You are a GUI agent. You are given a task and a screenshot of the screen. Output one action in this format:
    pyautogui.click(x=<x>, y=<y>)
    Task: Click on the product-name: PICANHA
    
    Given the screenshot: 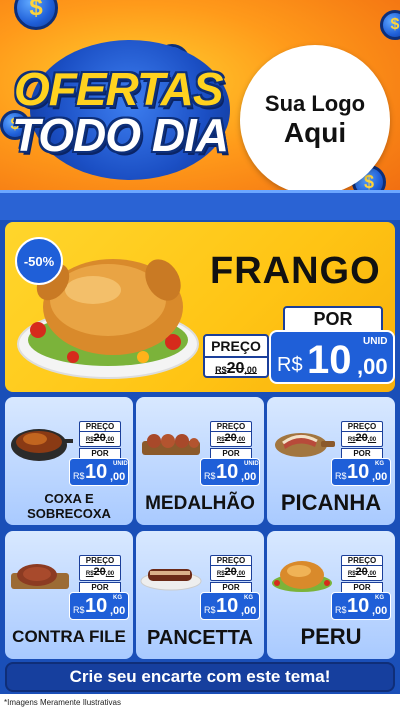 What is the action you would take?
    pyautogui.click(x=331, y=502)
    